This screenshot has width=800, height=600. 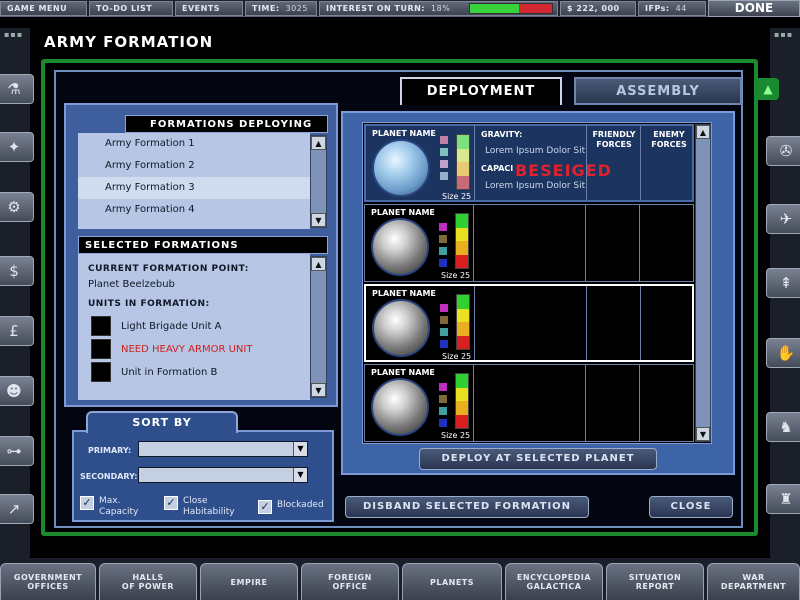 I want to click on close-habitability-checkbox: ✓ Close Habitability, so click(x=199, y=507).